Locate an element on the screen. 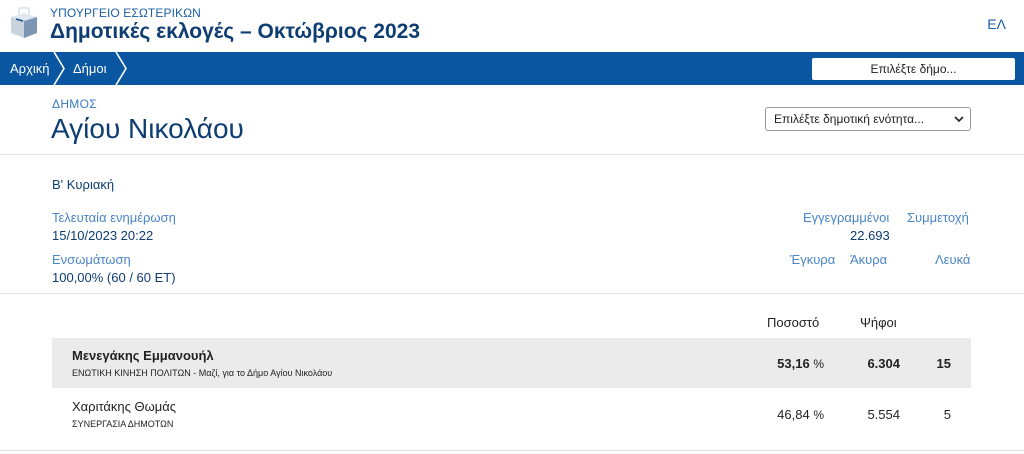 The width and height of the screenshot is (1024, 454). integration-label: Ενσωμάτωση is located at coordinates (91, 259).